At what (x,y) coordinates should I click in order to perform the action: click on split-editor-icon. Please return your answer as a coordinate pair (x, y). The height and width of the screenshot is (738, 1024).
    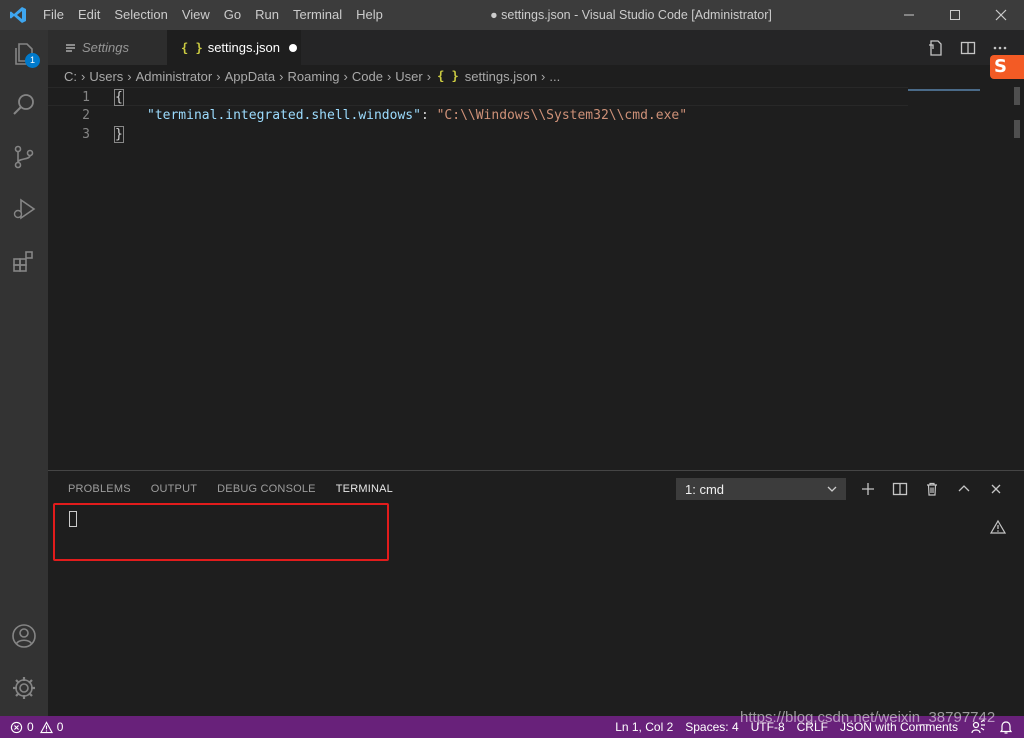
    Looking at the image, I should click on (968, 47).